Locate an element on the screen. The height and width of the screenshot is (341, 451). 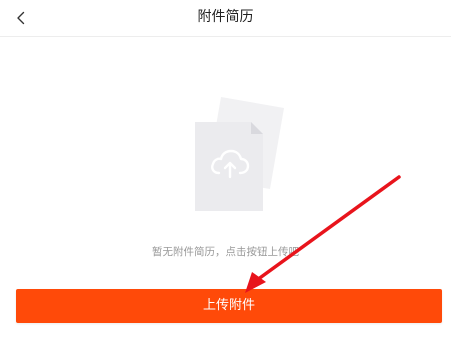
page-title: 附件简历 is located at coordinates (225, 17).